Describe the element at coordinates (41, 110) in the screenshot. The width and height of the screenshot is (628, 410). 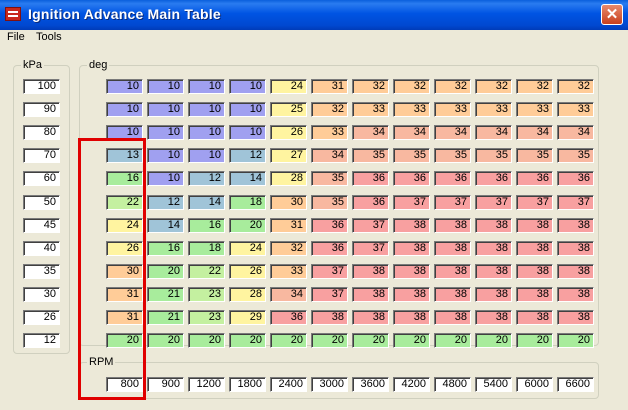
I see `kpa-cell: 90` at that location.